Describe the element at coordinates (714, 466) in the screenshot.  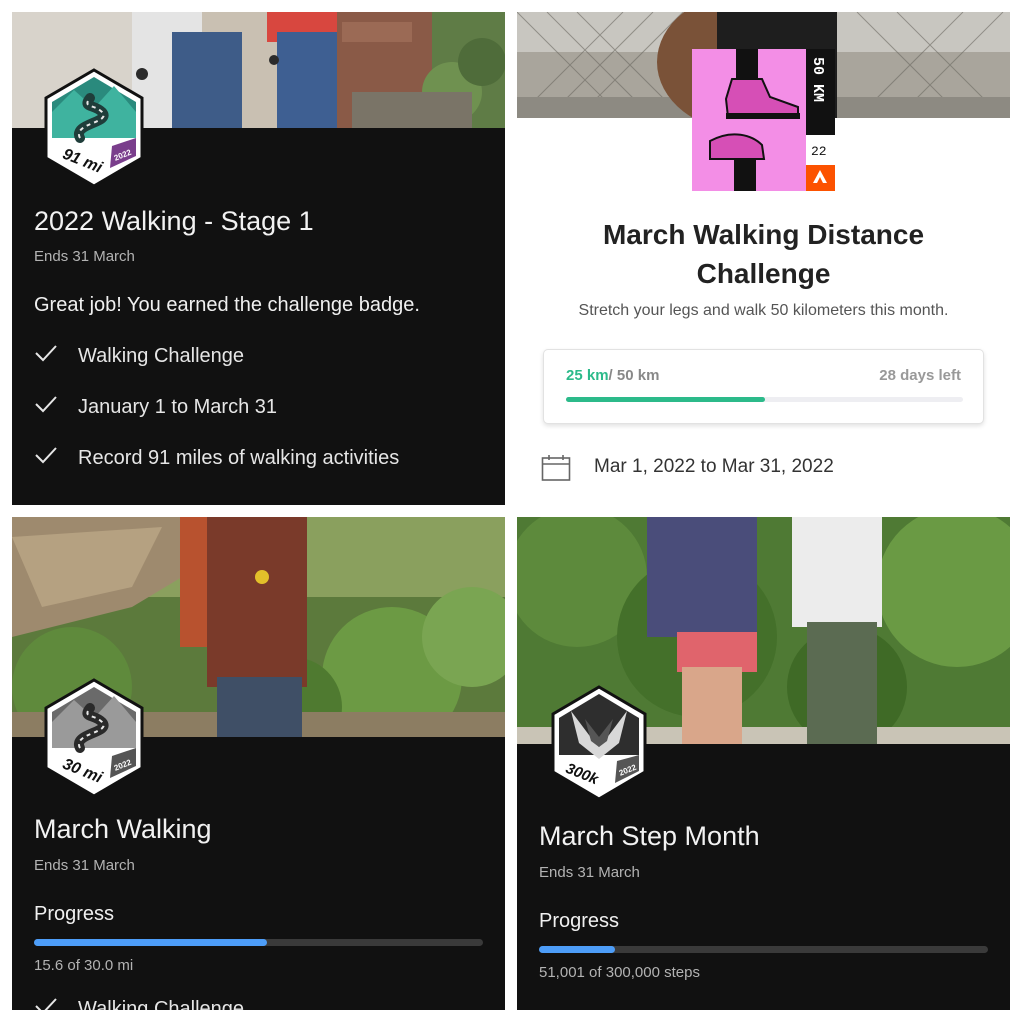
I see `challenge-date-range: Mar 1, 2022 to Mar 31, 2022` at that location.